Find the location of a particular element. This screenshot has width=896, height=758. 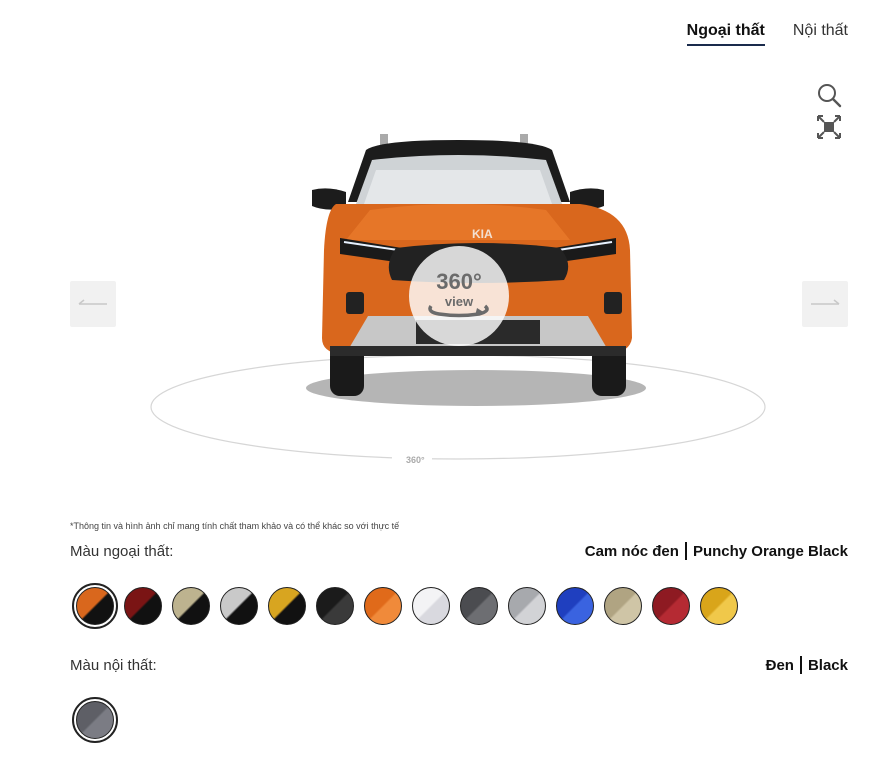

color-swatch-yellow is located at coordinates (719, 606).